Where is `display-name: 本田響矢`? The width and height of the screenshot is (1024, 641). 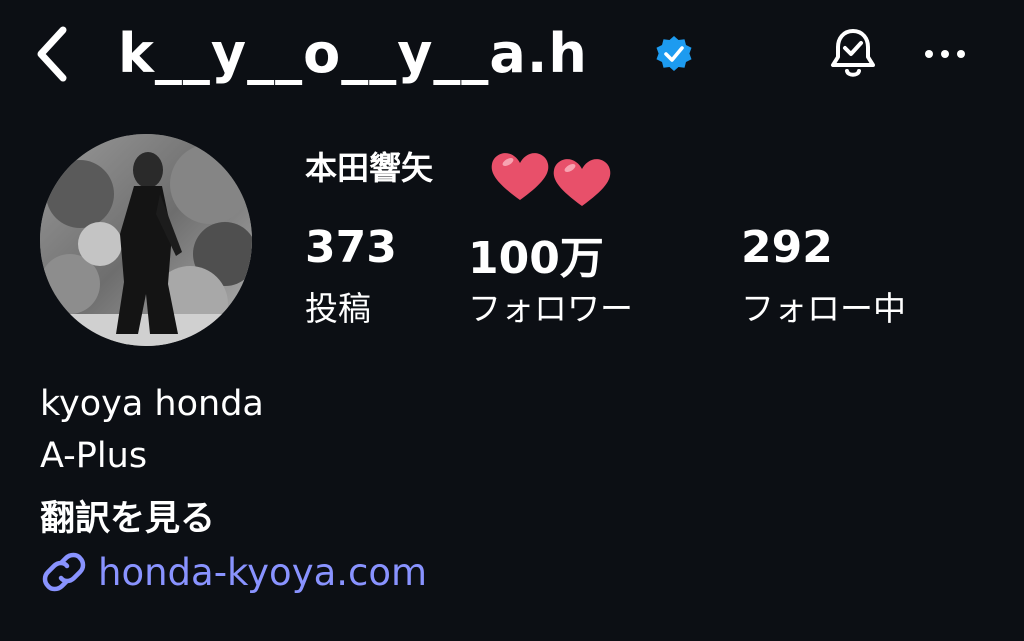 display-name: 本田響矢 is located at coordinates (369, 168).